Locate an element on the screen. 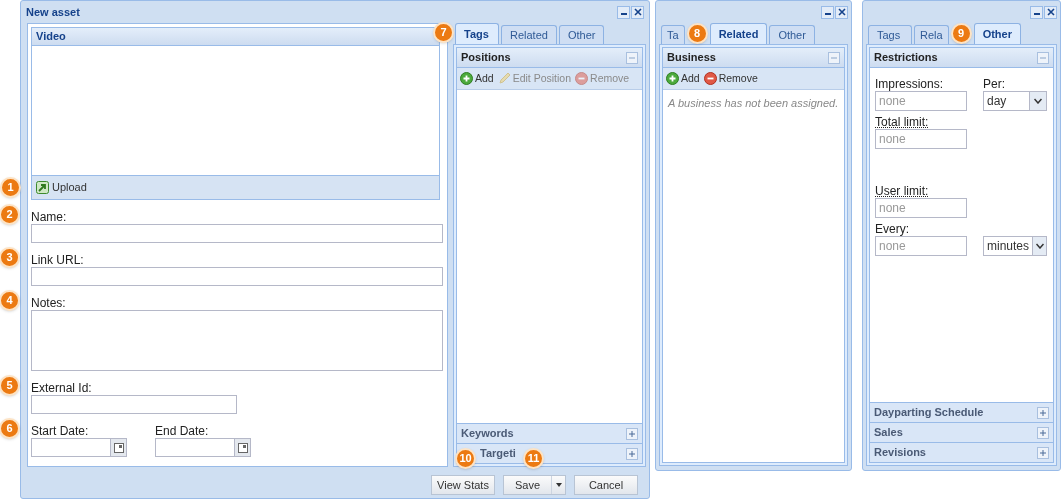  dropdown-field: minutes is located at coordinates (1015, 246).